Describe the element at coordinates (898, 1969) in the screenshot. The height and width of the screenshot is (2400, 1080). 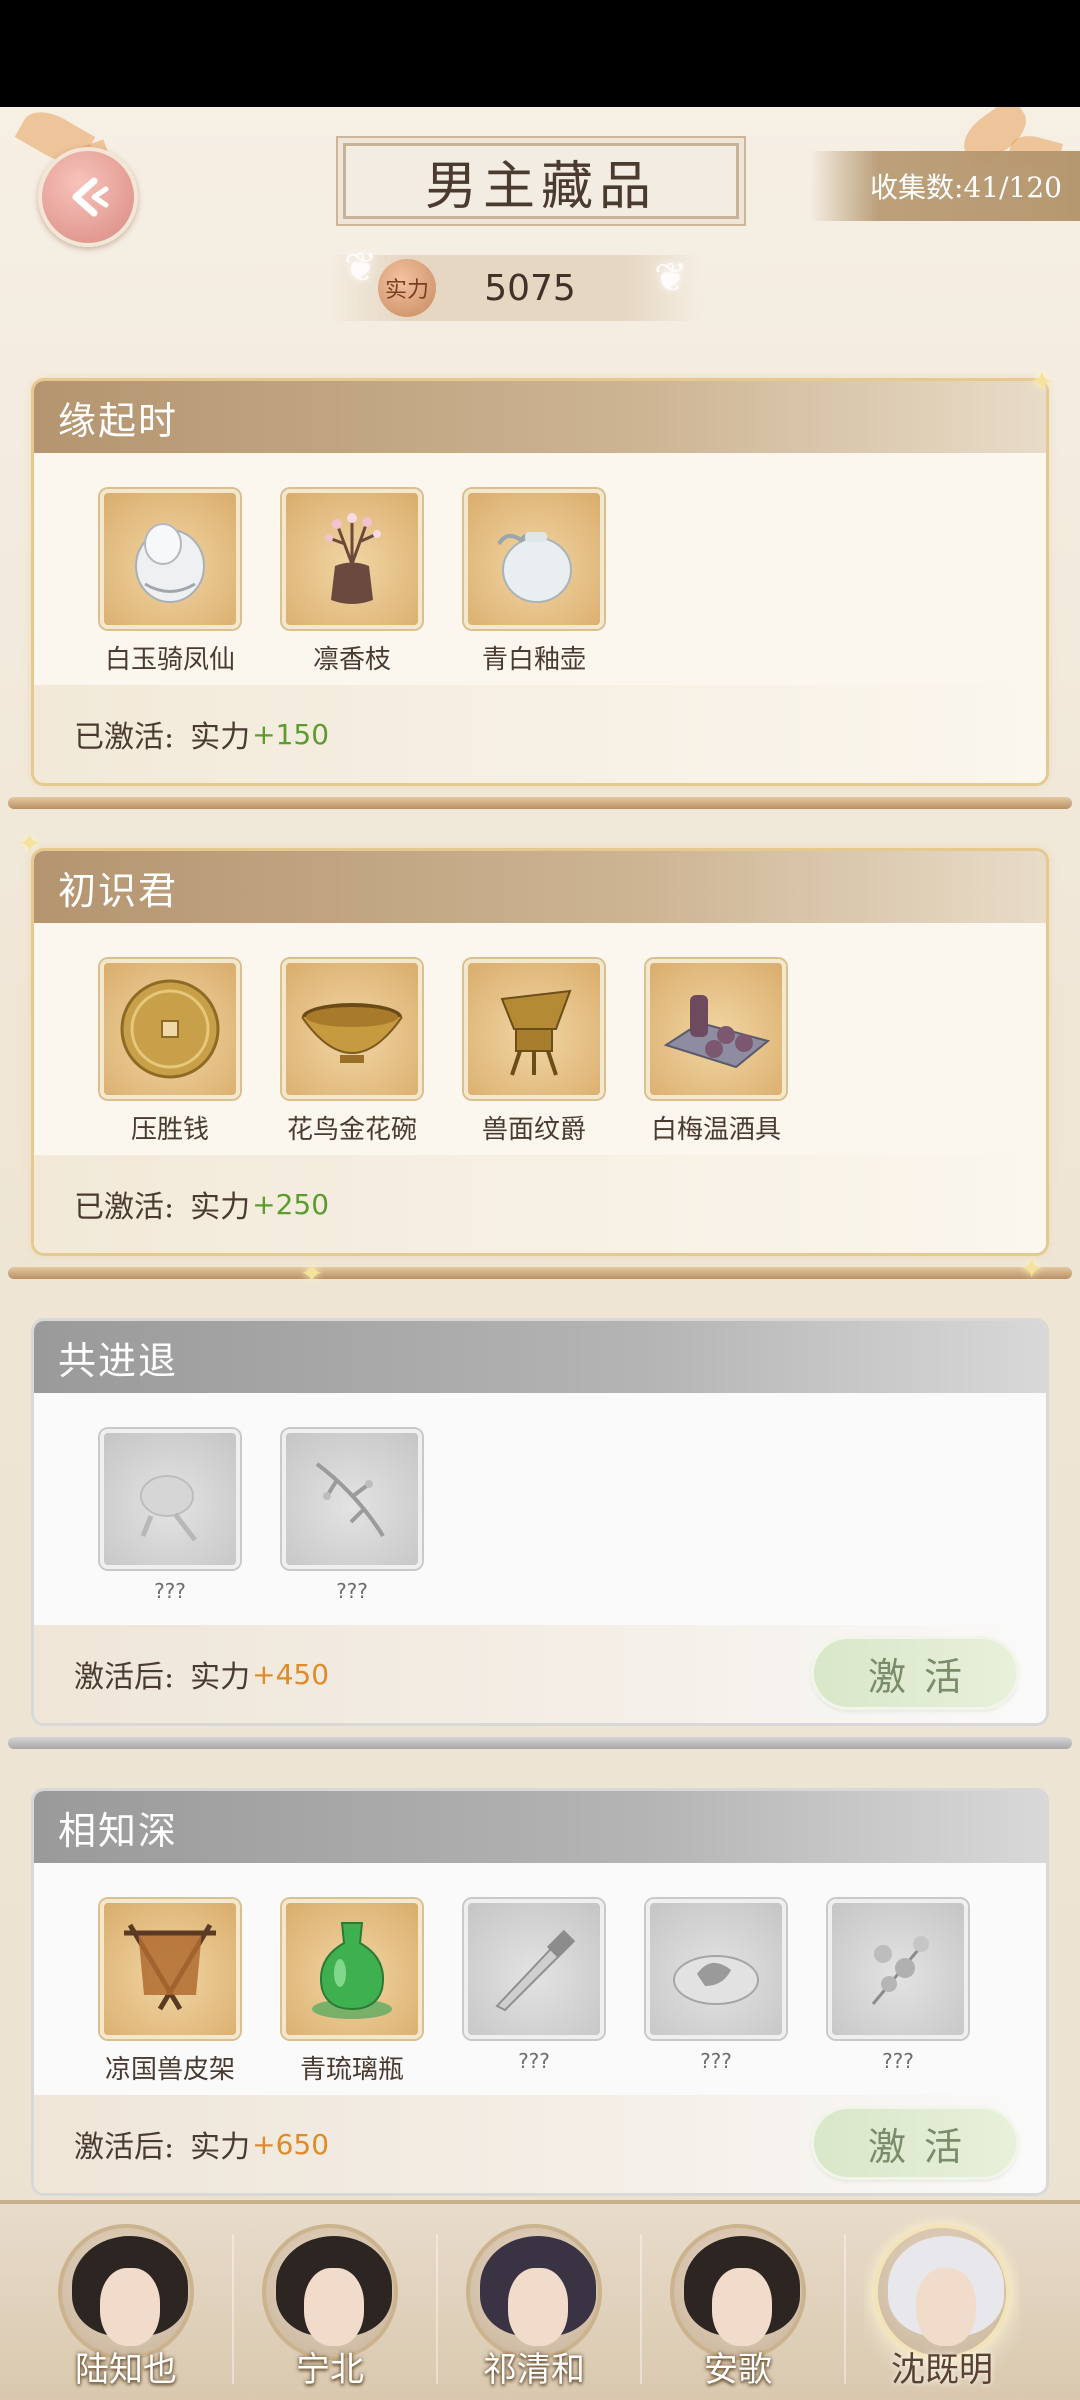
I see `item-locked-flowers-icon` at that location.